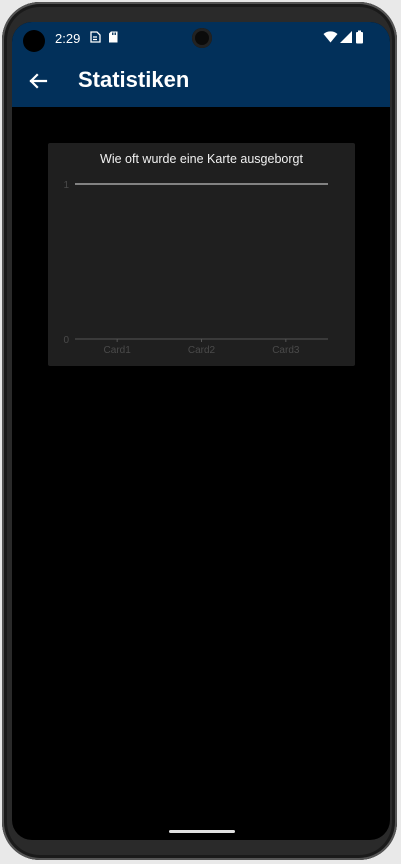 The height and width of the screenshot is (864, 401). What do you see at coordinates (95, 37) in the screenshot?
I see `sim-card-icon` at bounding box center [95, 37].